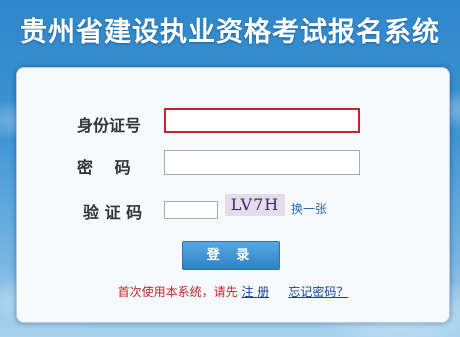 Image resolution: width=460 pixels, height=337 pixels. I want to click on captcha-input, so click(191, 210).